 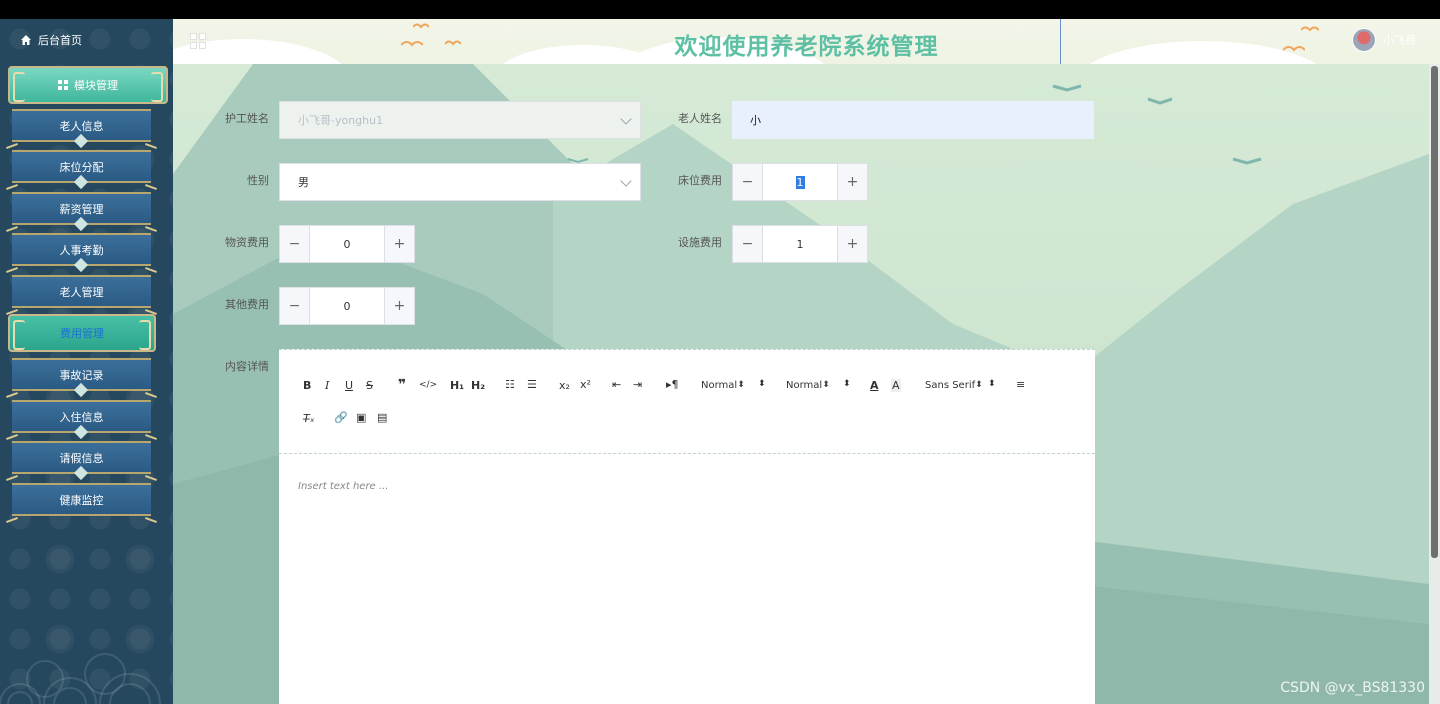 I want to click on home-icon, so click(x=26, y=40).